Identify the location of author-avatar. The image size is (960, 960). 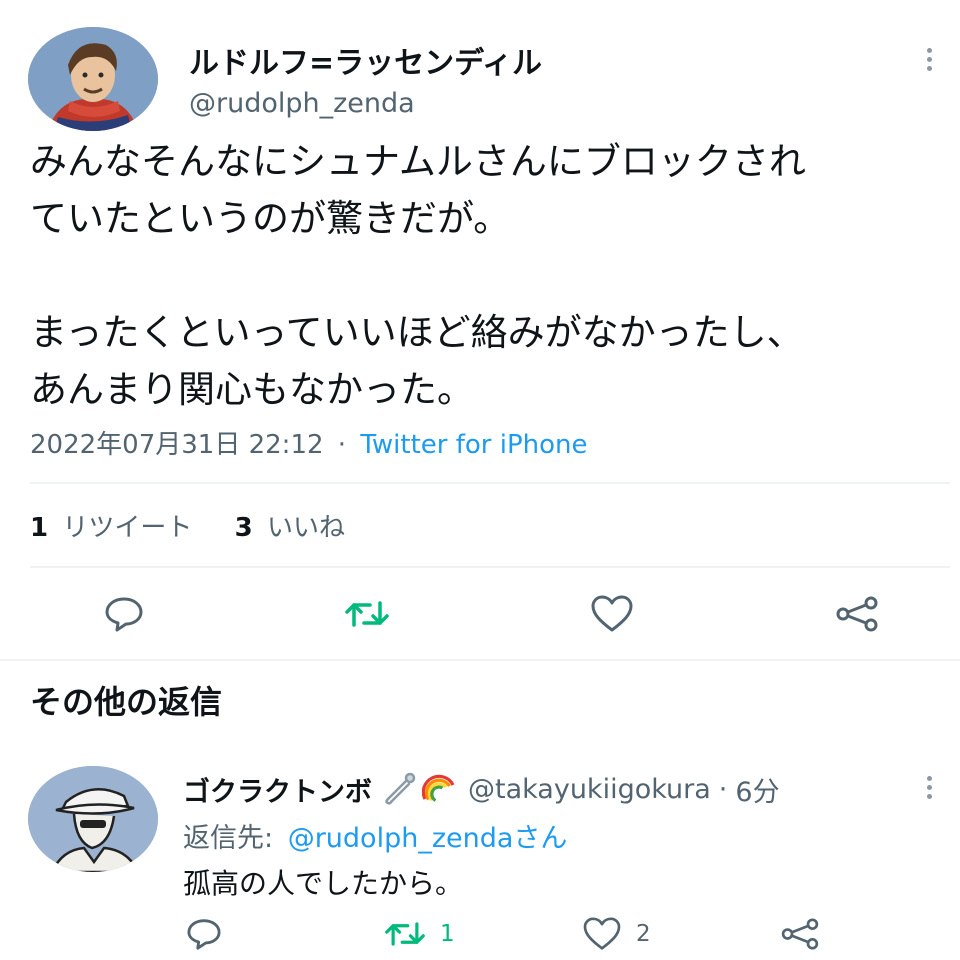
(93, 79).